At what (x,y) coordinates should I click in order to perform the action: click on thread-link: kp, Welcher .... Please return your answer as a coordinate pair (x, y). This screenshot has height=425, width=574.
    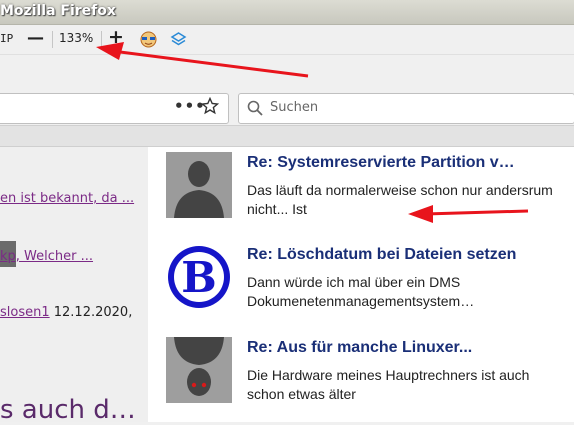
    Looking at the image, I should click on (46, 256).